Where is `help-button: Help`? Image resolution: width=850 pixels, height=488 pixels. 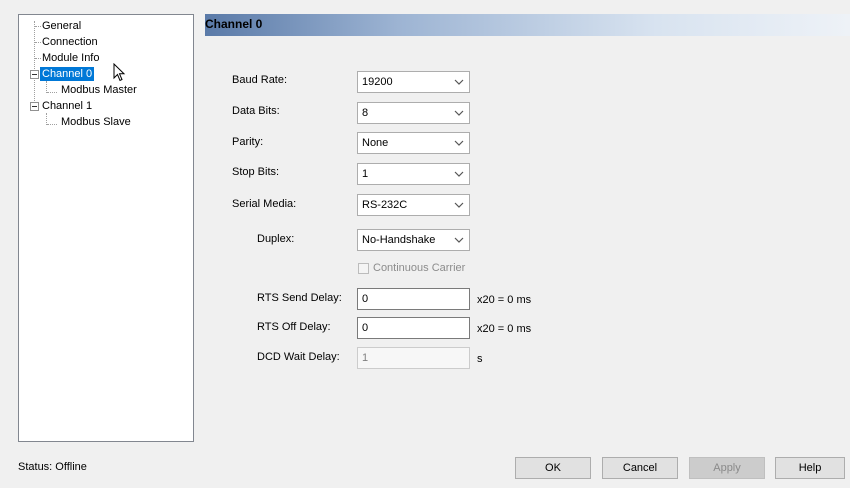
help-button: Help is located at coordinates (810, 468).